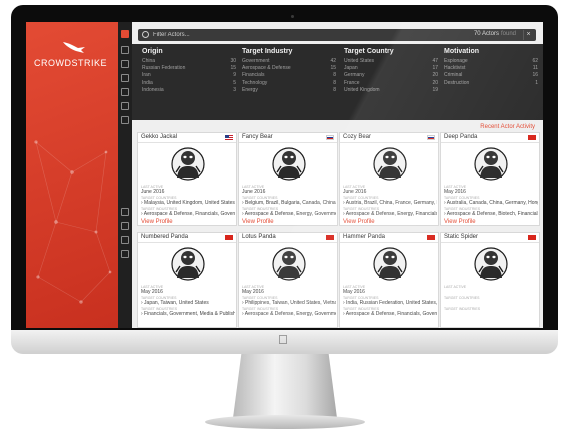 Image resolution: width=569 pixels, height=438 pixels. What do you see at coordinates (391, 90) in the screenshot?
I see `stat-row: United Kingdom 19` at bounding box center [391, 90].